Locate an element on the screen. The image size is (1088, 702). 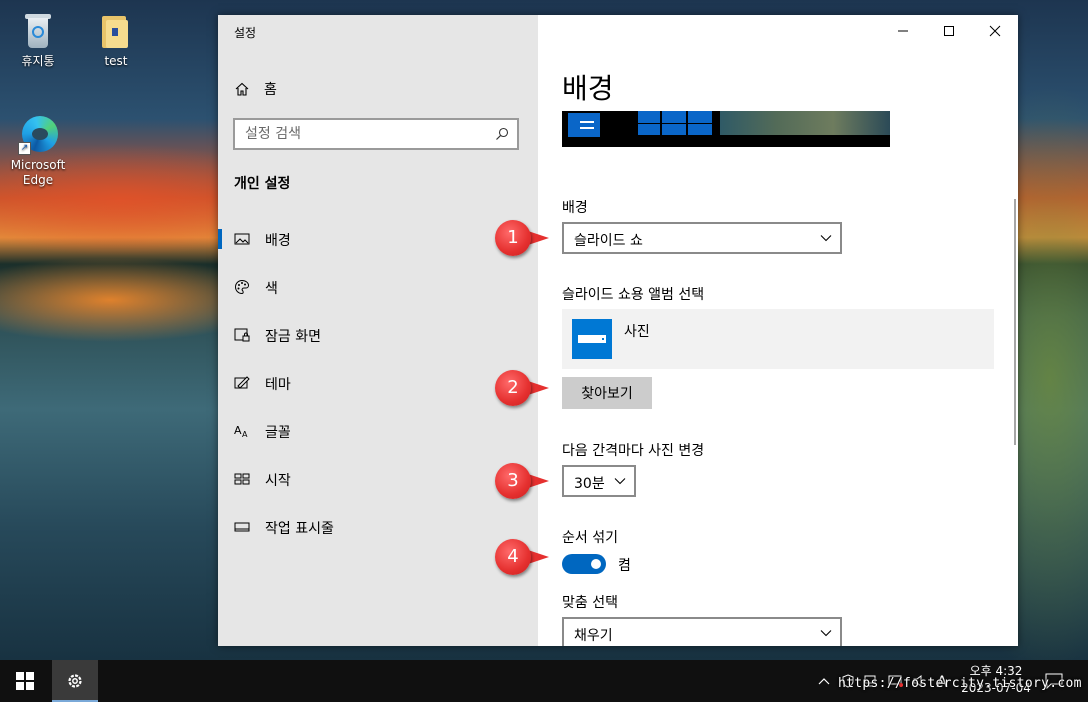
sidebar-section-title: 개인 설정 is located at coordinates (262, 184).